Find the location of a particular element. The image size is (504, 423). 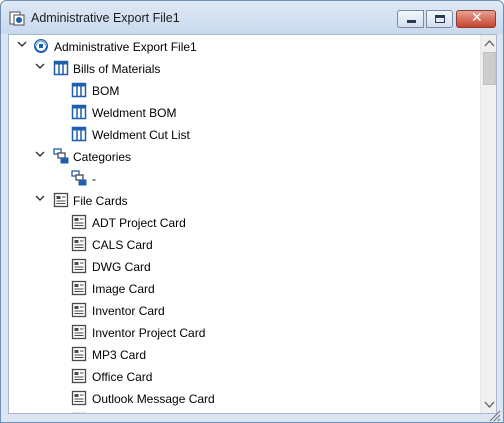

window-title: Administrative Export File1 is located at coordinates (105, 18).